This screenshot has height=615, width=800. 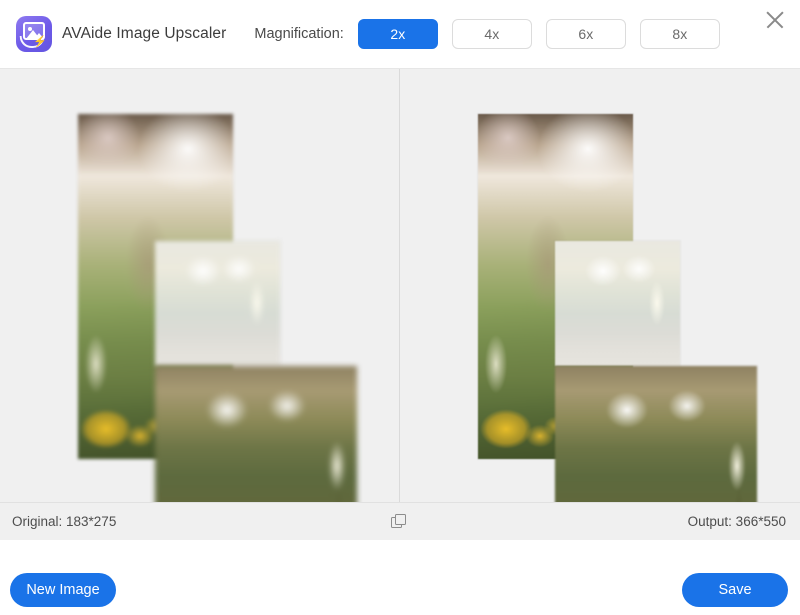 I want to click on original-photo-mid, so click(x=217, y=303).